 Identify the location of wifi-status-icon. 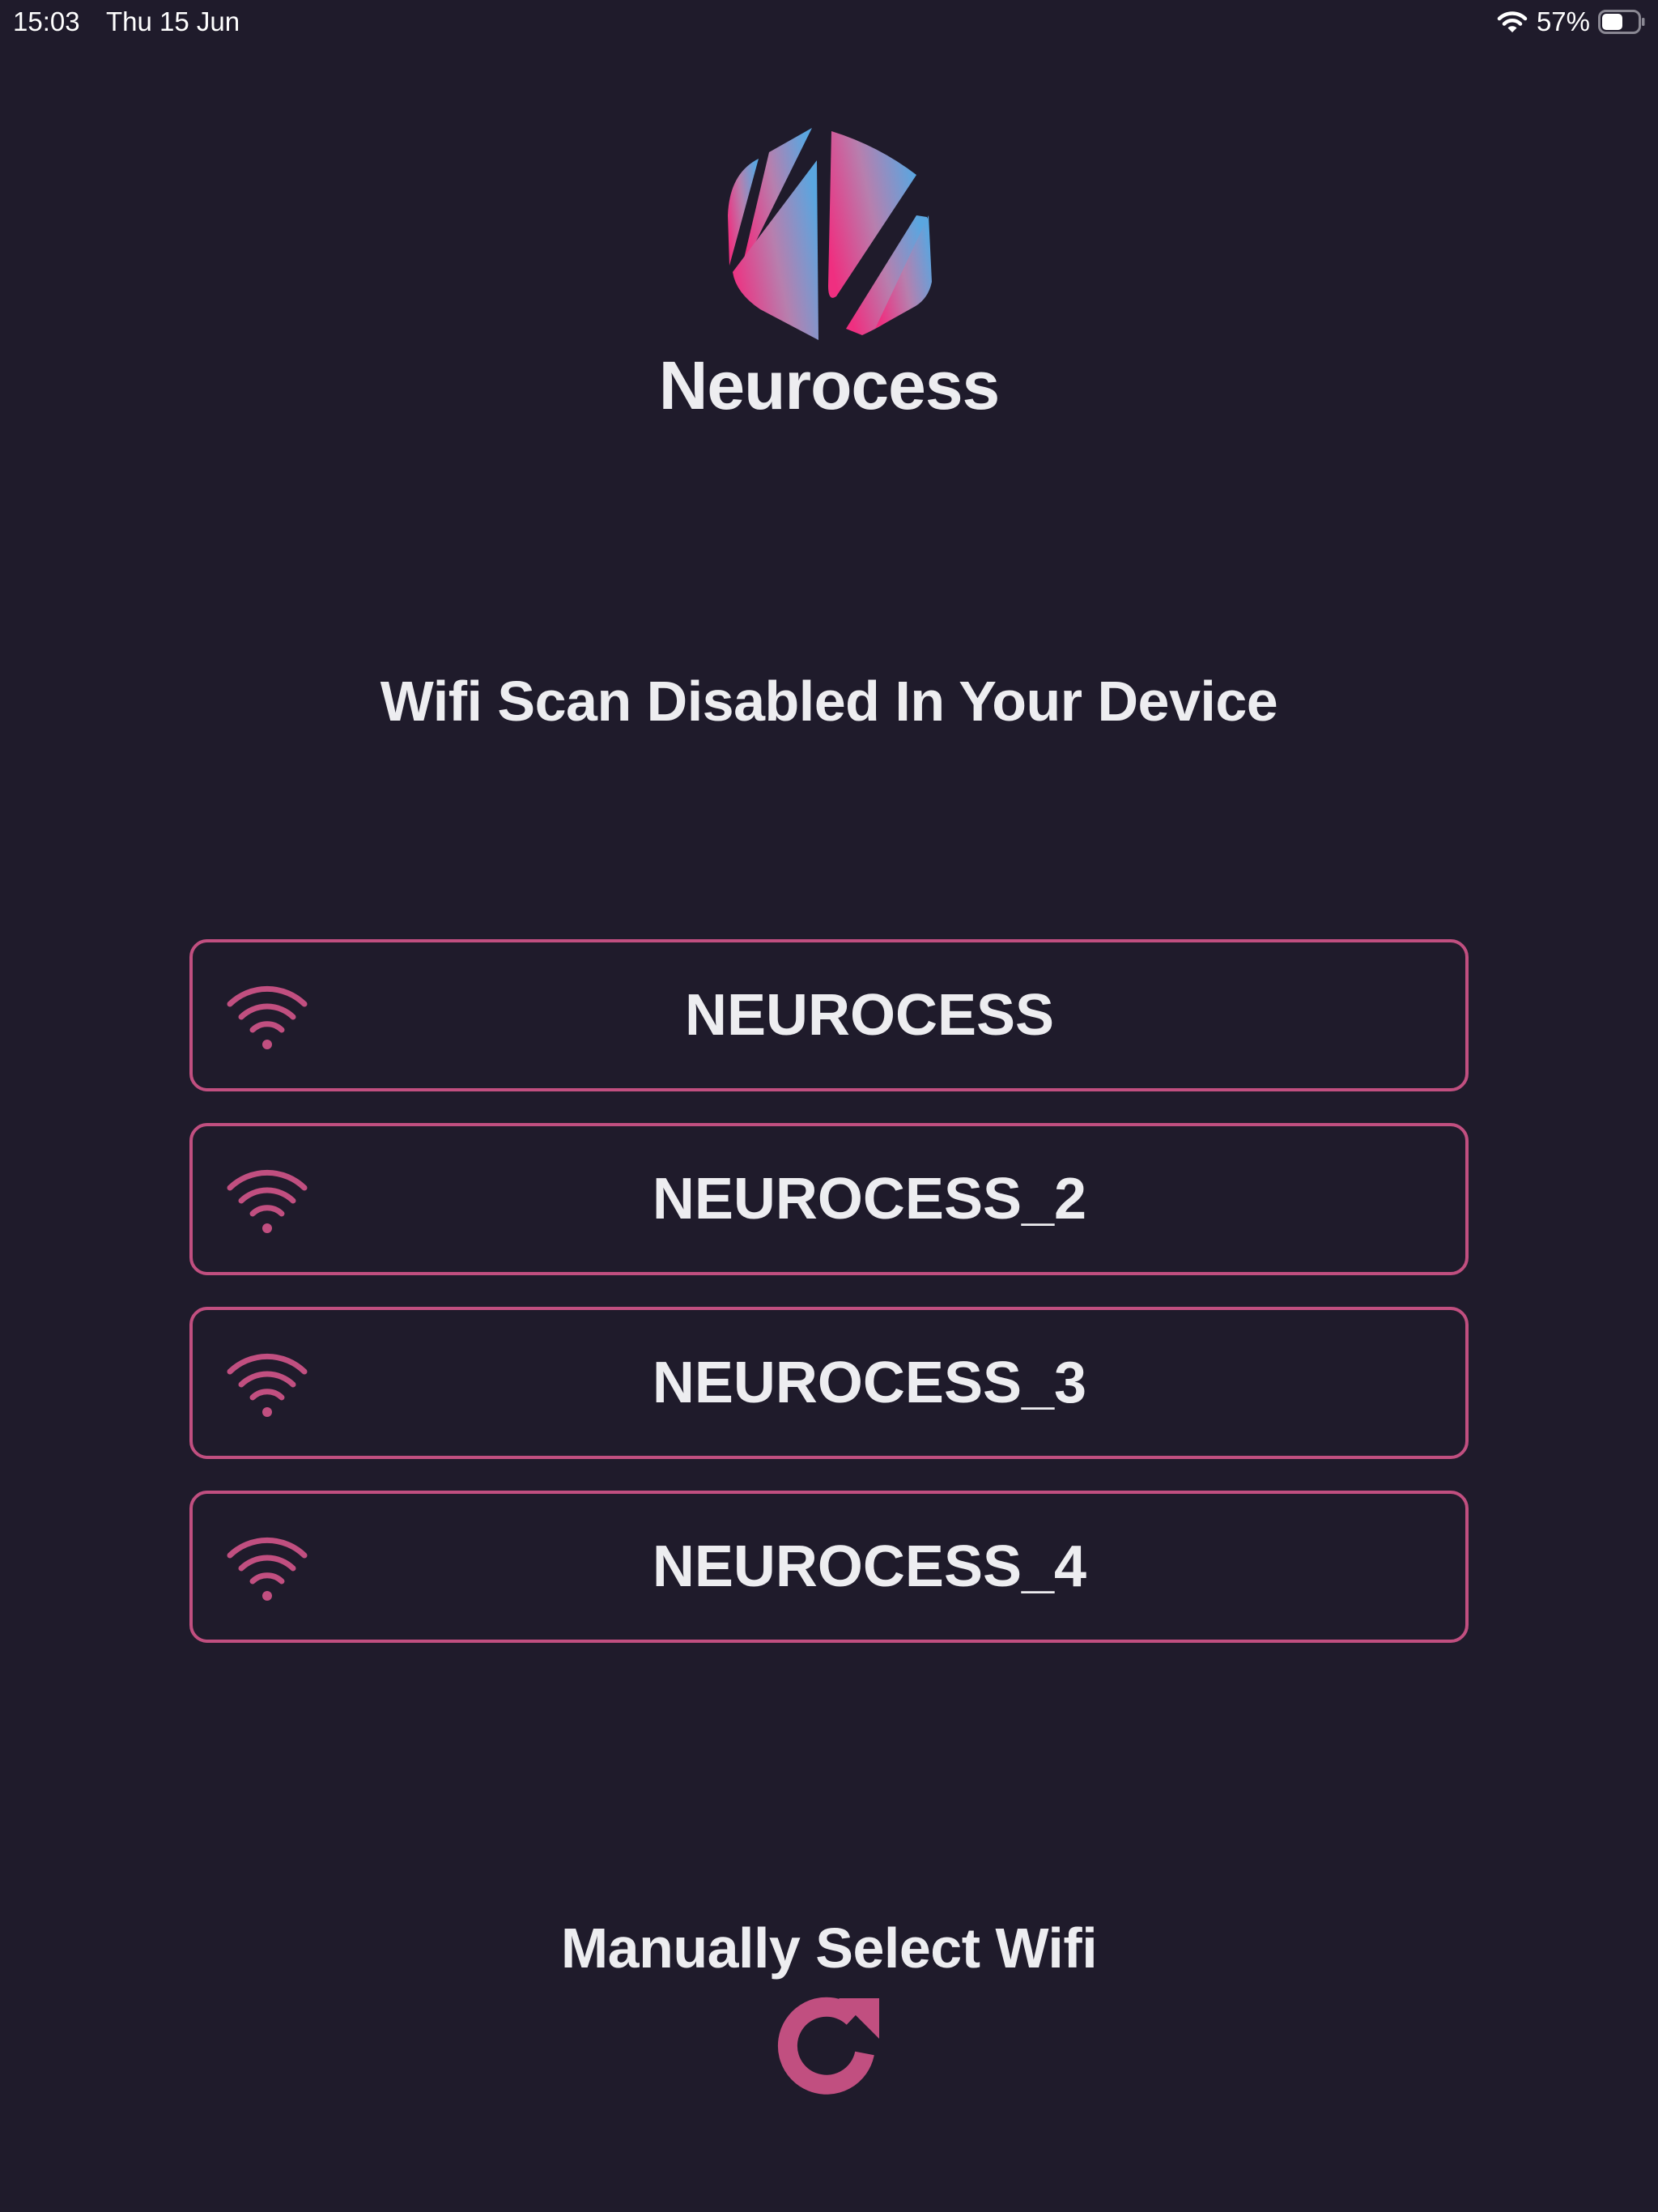
(1512, 22).